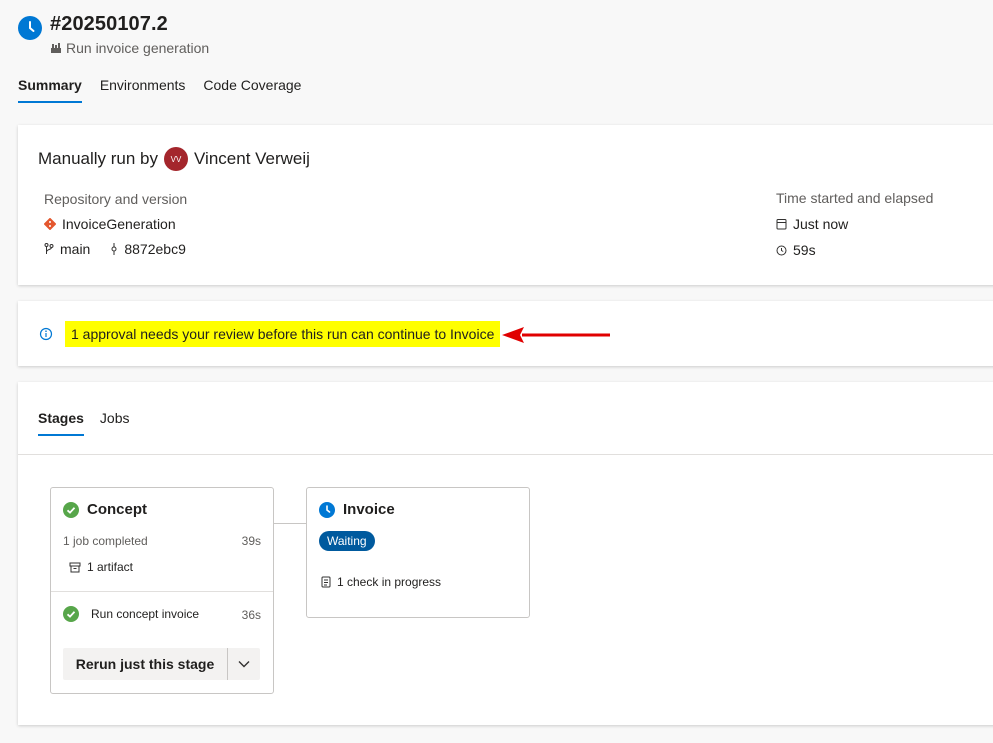 This screenshot has width=993, height=743. What do you see at coordinates (75, 249) in the screenshot?
I see `branch-name: main` at bounding box center [75, 249].